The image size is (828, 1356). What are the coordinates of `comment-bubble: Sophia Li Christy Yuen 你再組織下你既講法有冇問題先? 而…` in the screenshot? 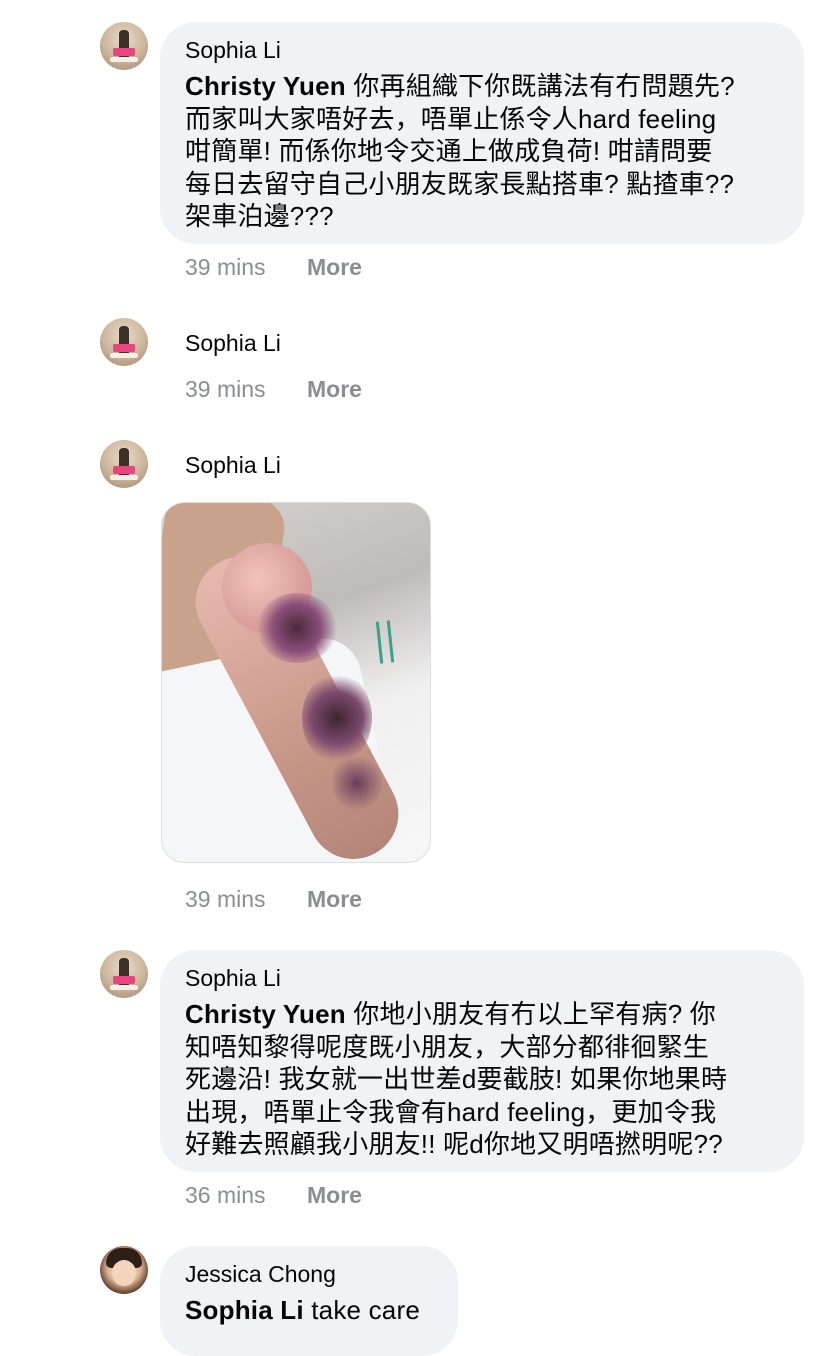 It's located at (482, 133).